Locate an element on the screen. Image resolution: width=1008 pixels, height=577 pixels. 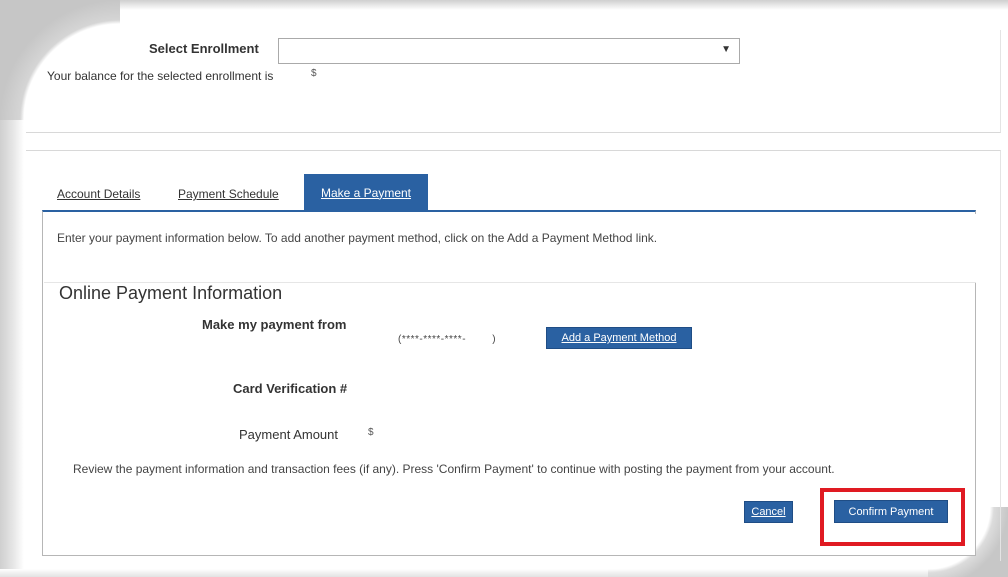
tab-payment-schedule: Payment Schedule is located at coordinates (228, 194).